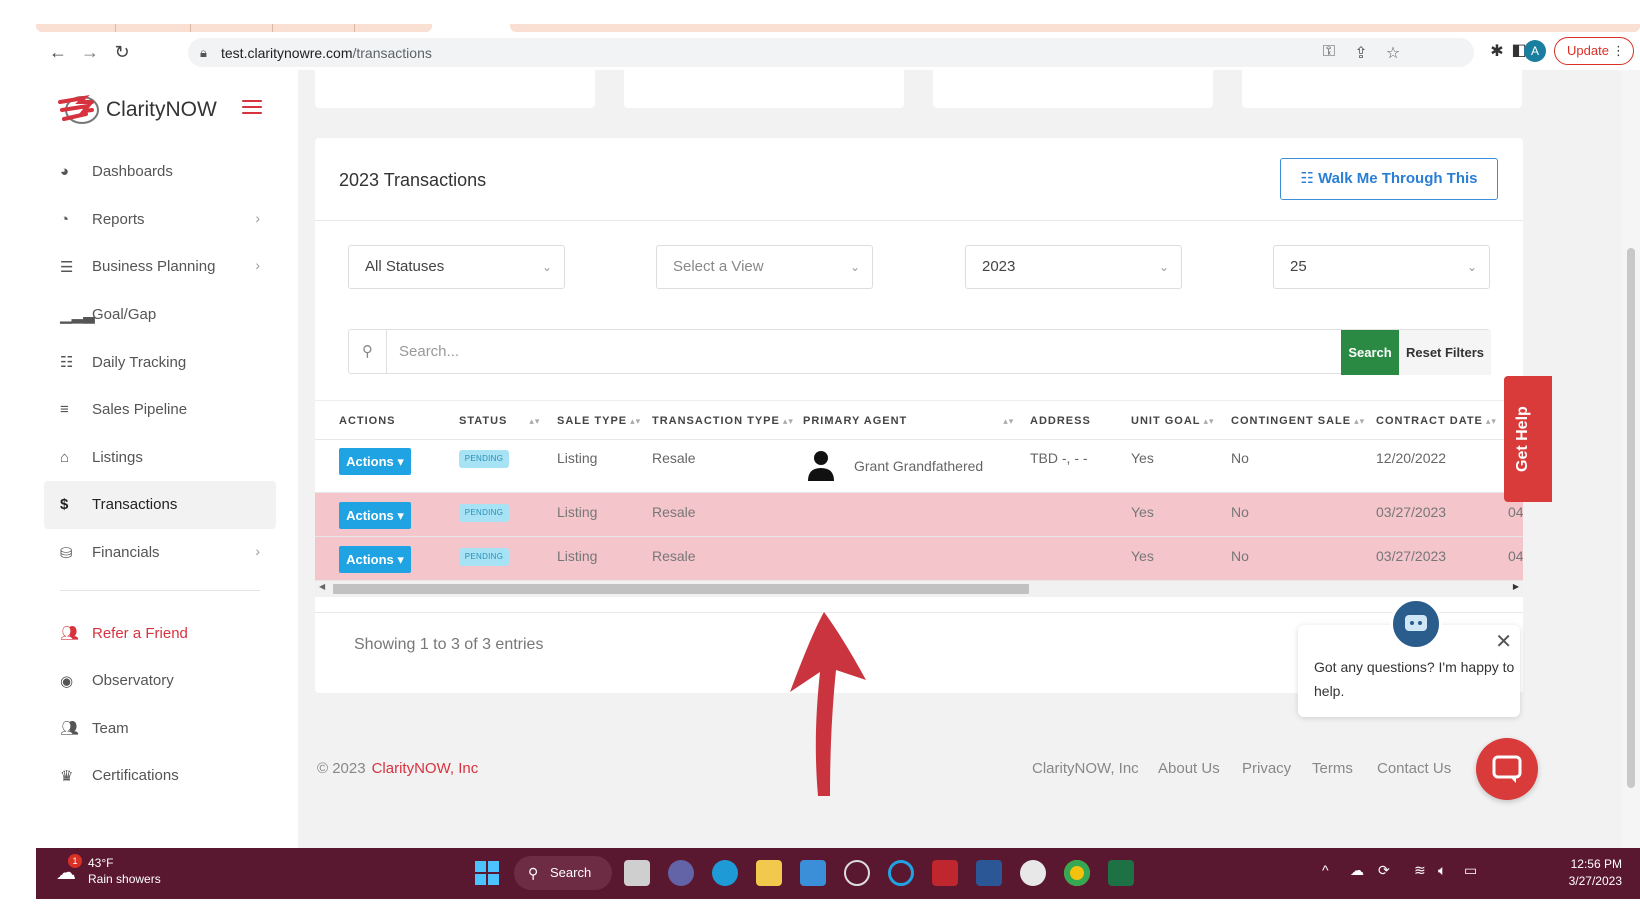 The width and height of the screenshot is (1640, 924). What do you see at coordinates (1420, 870) in the screenshot?
I see `wifi-icon: ≋` at bounding box center [1420, 870].